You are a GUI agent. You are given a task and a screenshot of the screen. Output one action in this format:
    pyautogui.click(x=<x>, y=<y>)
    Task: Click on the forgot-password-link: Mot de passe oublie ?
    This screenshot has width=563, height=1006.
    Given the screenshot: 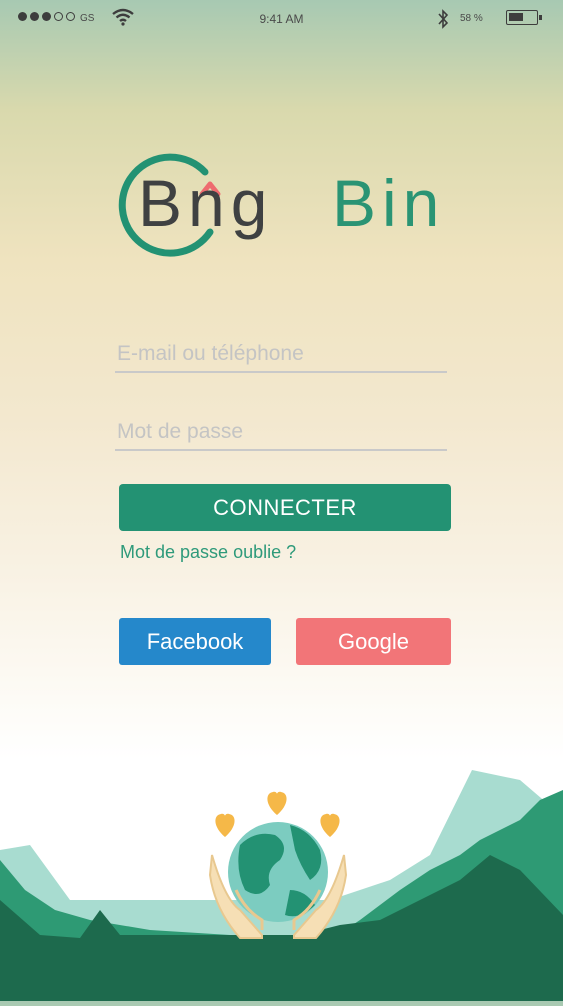 What is the action you would take?
    pyautogui.click(x=208, y=552)
    